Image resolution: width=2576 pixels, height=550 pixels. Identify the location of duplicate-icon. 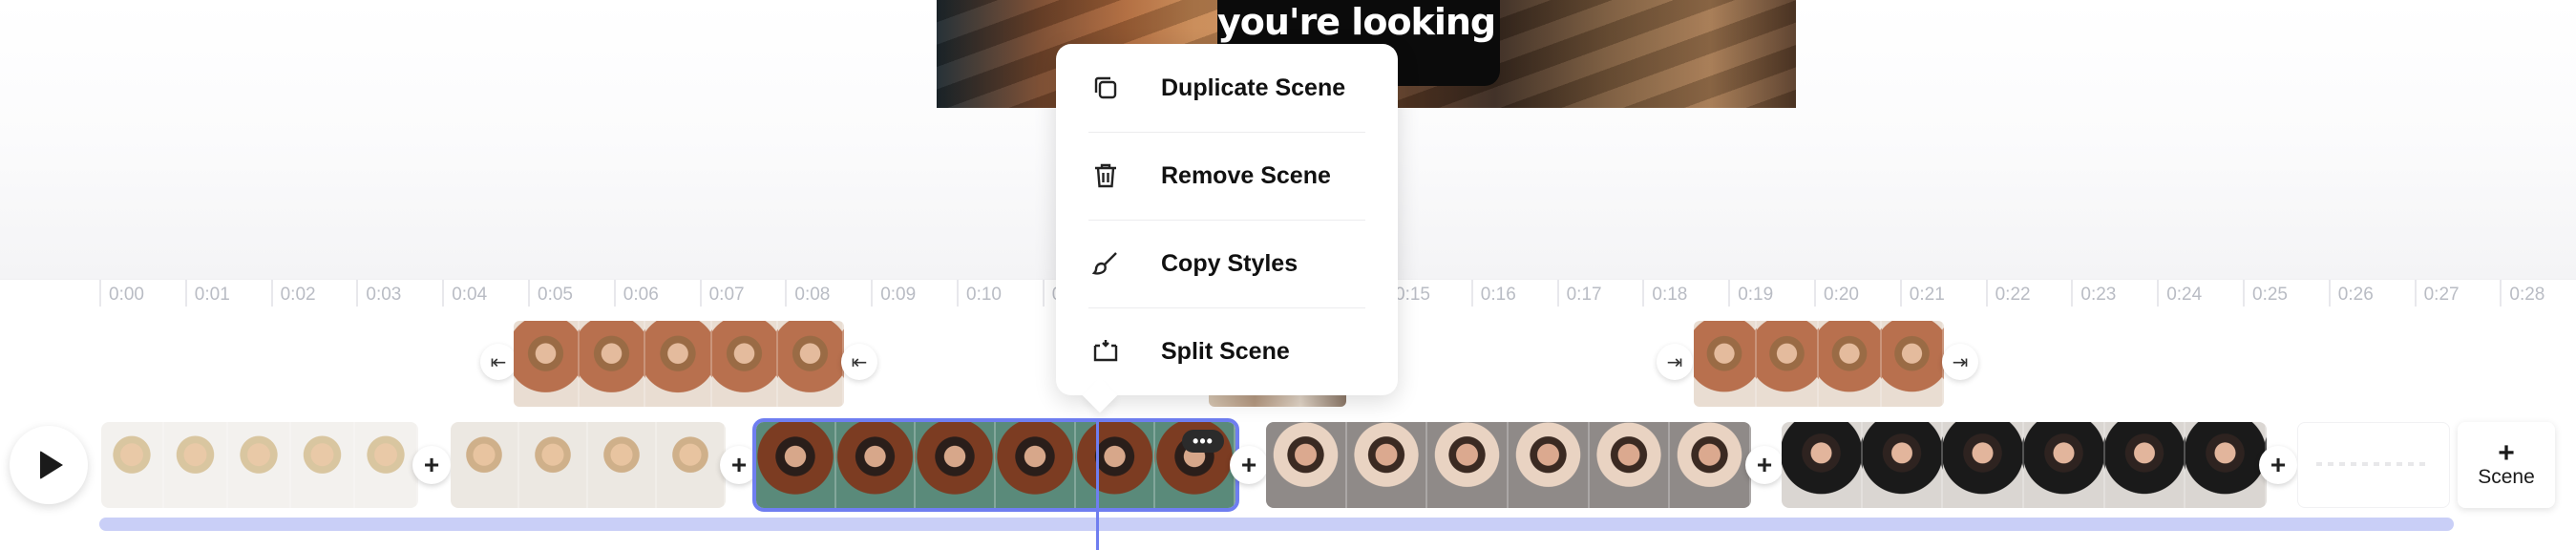
(1105, 88).